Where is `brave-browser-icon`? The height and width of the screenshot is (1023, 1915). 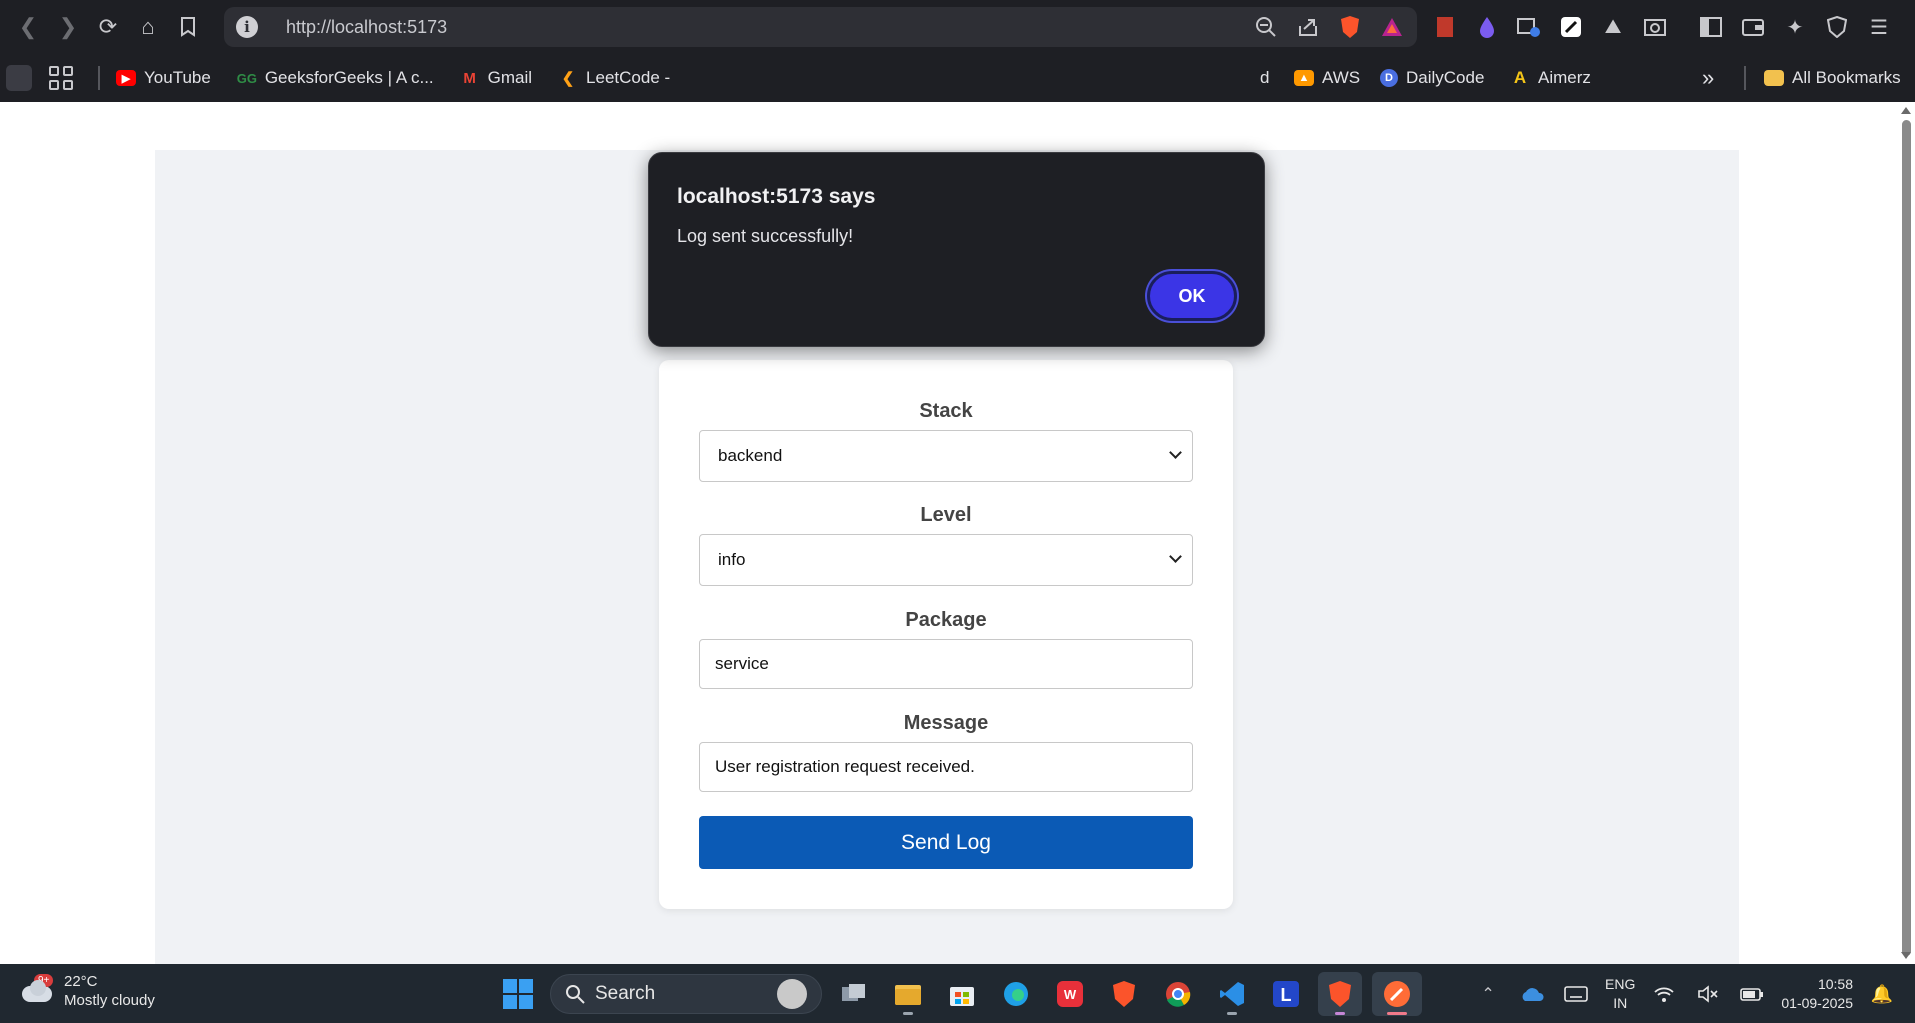 brave-browser-icon is located at coordinates (1124, 994).